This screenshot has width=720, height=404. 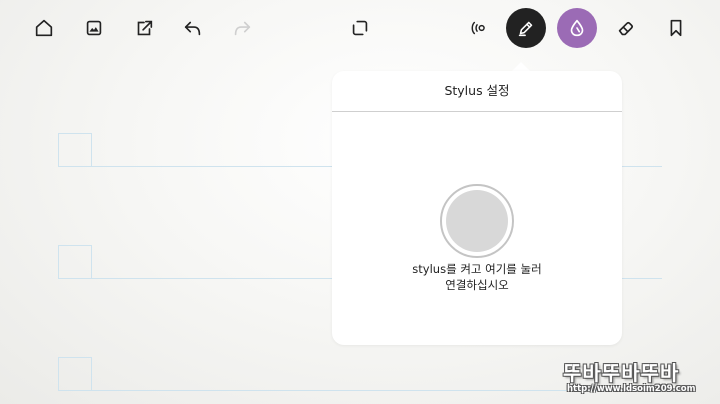 I want to click on undo-icon, so click(x=192, y=28).